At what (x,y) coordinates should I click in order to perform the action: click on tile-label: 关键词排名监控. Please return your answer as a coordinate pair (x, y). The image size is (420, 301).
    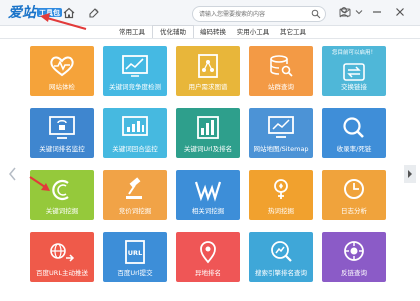
    Looking at the image, I should click on (62, 149).